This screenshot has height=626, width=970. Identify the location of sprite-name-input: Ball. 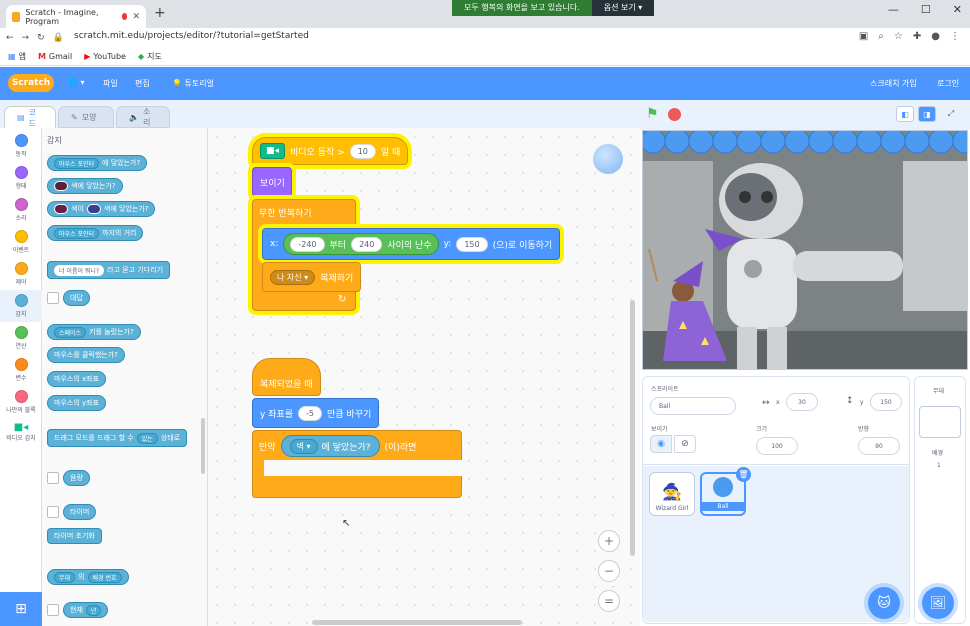
(693, 406).